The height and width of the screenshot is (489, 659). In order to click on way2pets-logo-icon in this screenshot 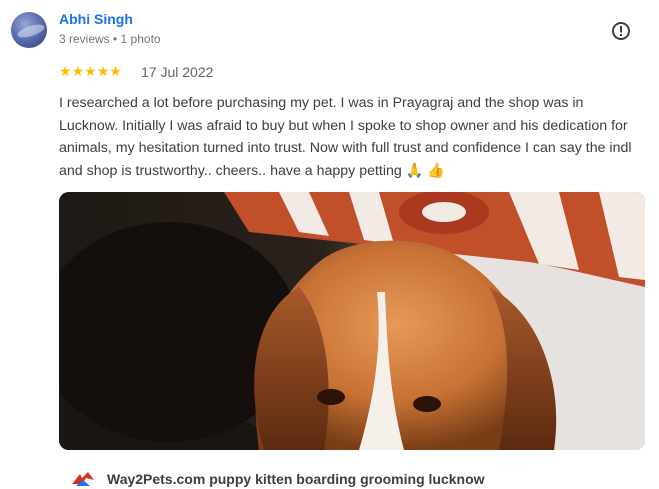, I will do `click(83, 479)`.